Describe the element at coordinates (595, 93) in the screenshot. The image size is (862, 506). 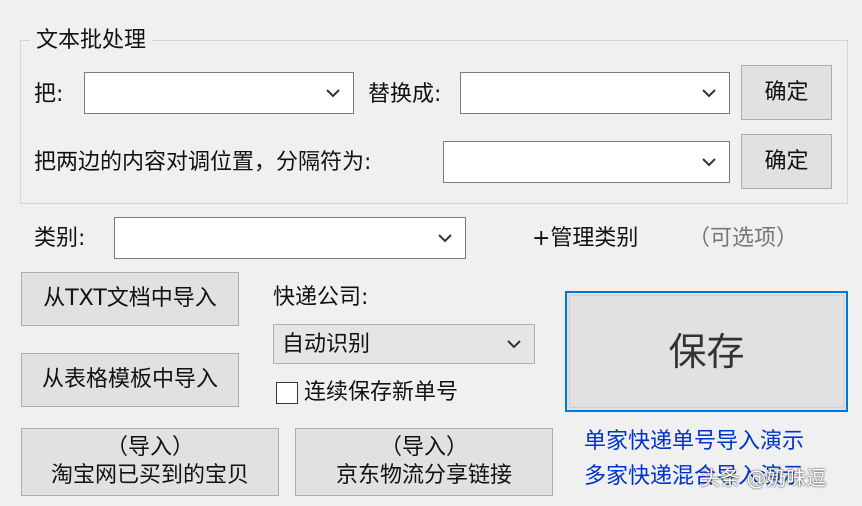
I see `replace-combobox` at that location.